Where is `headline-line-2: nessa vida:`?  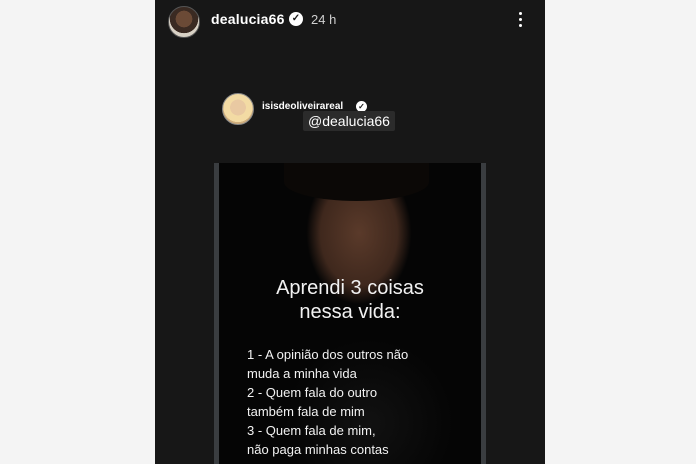 headline-line-2: nessa vida: is located at coordinates (350, 312).